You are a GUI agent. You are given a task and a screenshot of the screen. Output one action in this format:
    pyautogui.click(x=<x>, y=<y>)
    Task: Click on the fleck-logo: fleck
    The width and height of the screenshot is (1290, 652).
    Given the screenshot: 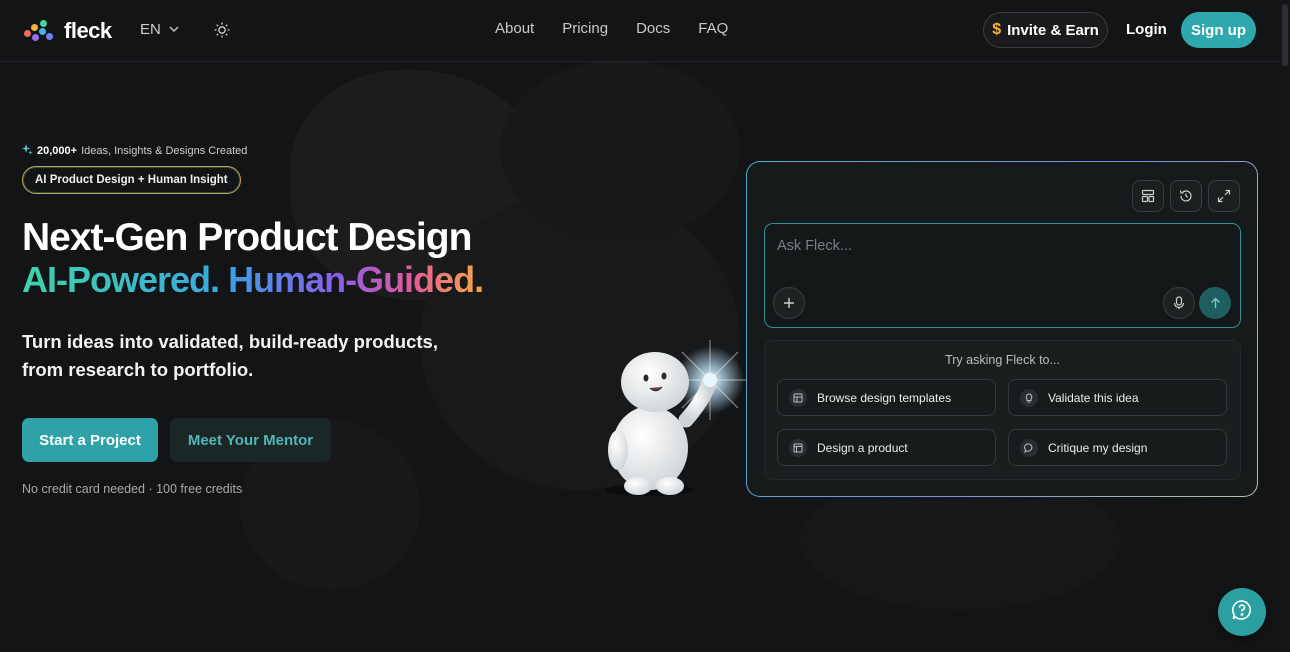 What is the action you would take?
    pyautogui.click(x=68, y=31)
    